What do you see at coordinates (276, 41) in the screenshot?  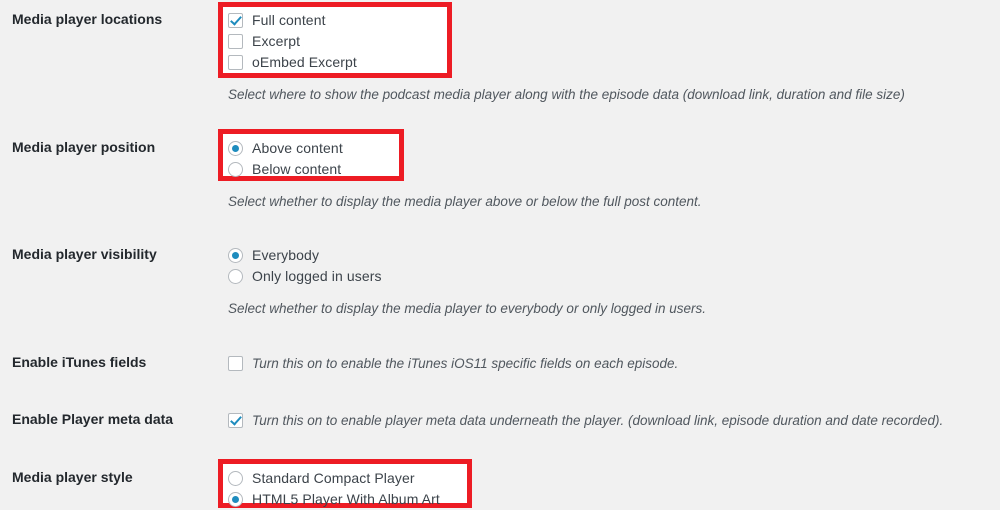 I see `checkbox-label-excerpt: Excerpt` at bounding box center [276, 41].